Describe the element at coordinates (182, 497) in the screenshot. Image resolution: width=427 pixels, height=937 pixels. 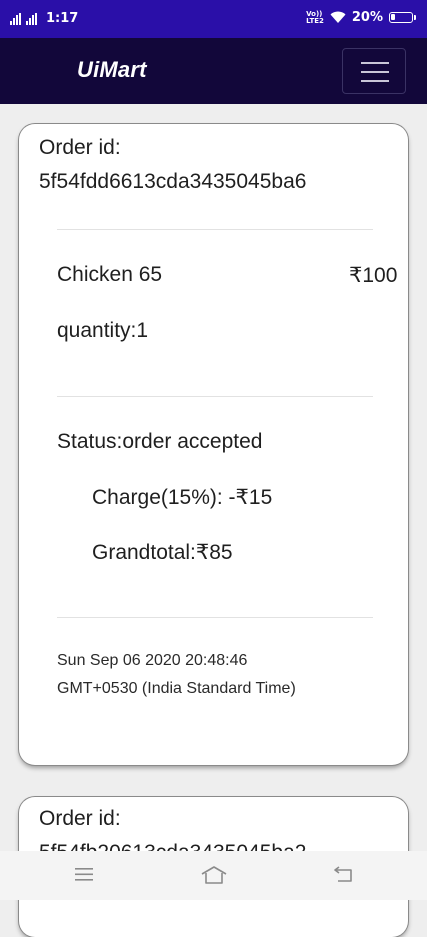
I see `order-charge: Charge(15%): -₹15` at that location.